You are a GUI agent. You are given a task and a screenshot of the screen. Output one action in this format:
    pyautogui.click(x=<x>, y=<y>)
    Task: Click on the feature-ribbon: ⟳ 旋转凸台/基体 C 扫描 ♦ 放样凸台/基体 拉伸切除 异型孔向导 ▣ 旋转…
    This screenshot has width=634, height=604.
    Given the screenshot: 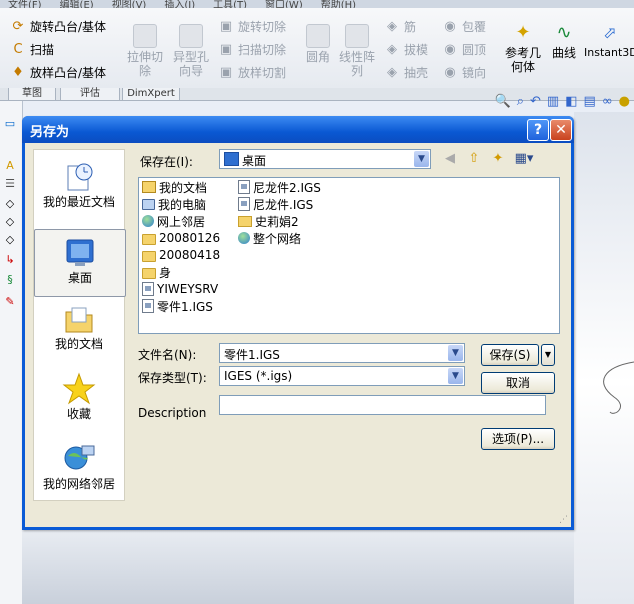 What is the action you would take?
    pyautogui.click(x=317, y=48)
    